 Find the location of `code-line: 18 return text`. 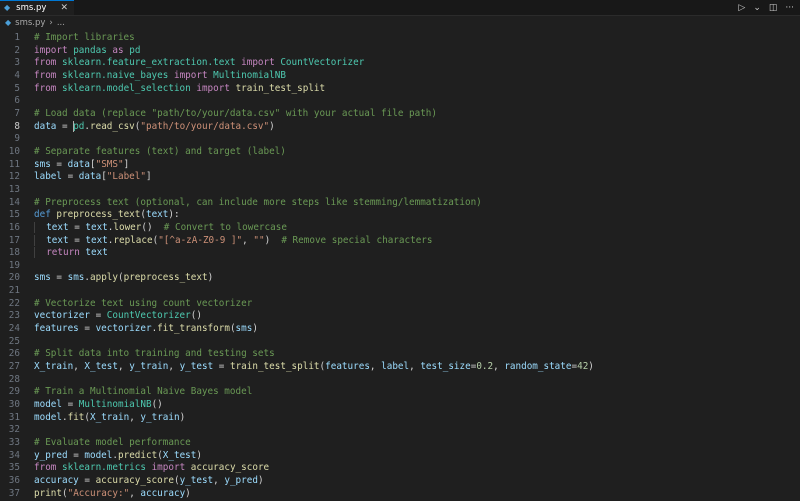

code-line: 18 return text is located at coordinates (400, 253).